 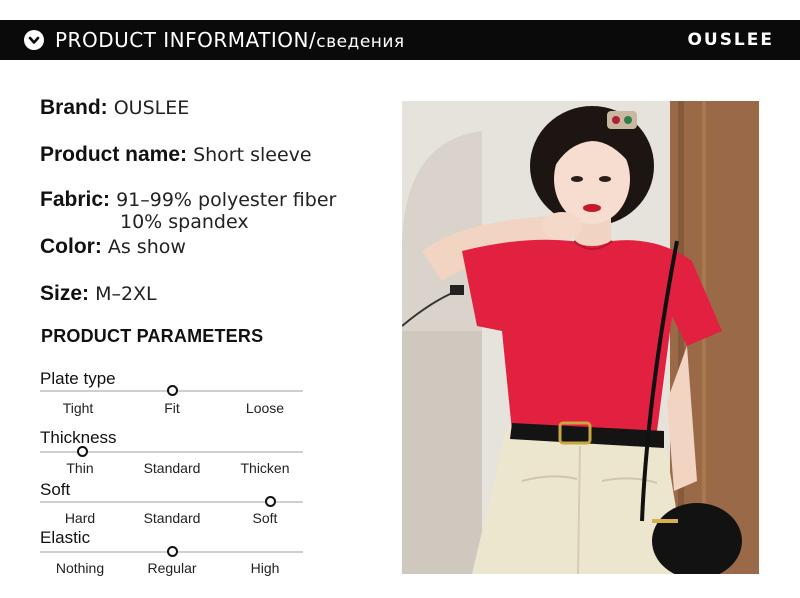 I want to click on header-bar: PRODUCT INFORMATION/сведения OUSLEE, so click(x=400, y=40).